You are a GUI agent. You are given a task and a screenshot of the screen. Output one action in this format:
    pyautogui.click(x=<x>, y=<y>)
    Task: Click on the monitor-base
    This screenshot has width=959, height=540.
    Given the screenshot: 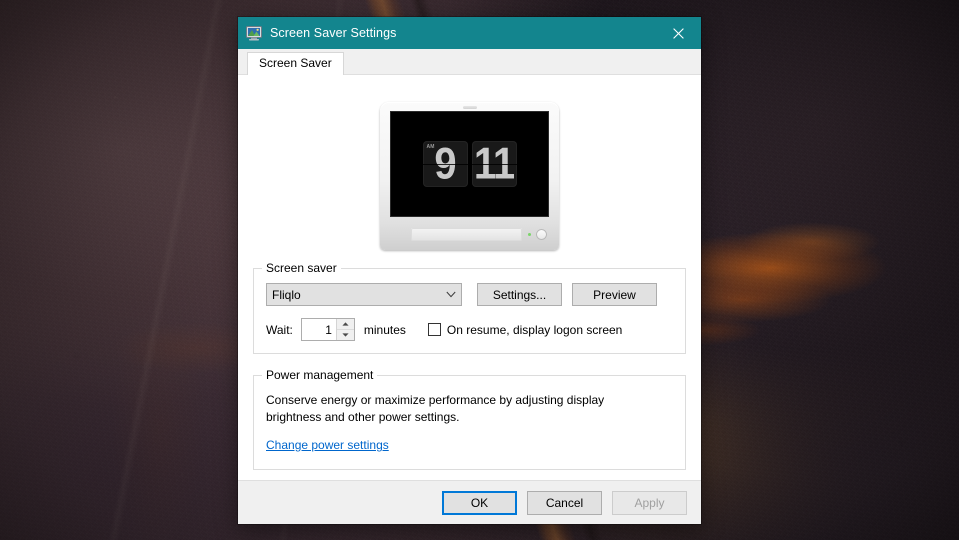 What is the action you would take?
    pyautogui.click(x=469, y=234)
    